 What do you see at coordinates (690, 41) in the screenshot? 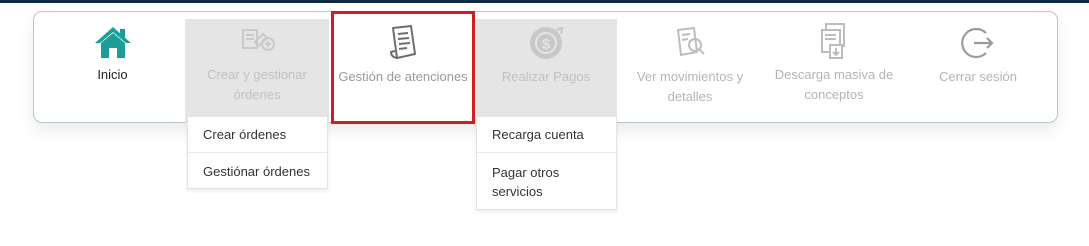
I see `search-document-icon` at bounding box center [690, 41].